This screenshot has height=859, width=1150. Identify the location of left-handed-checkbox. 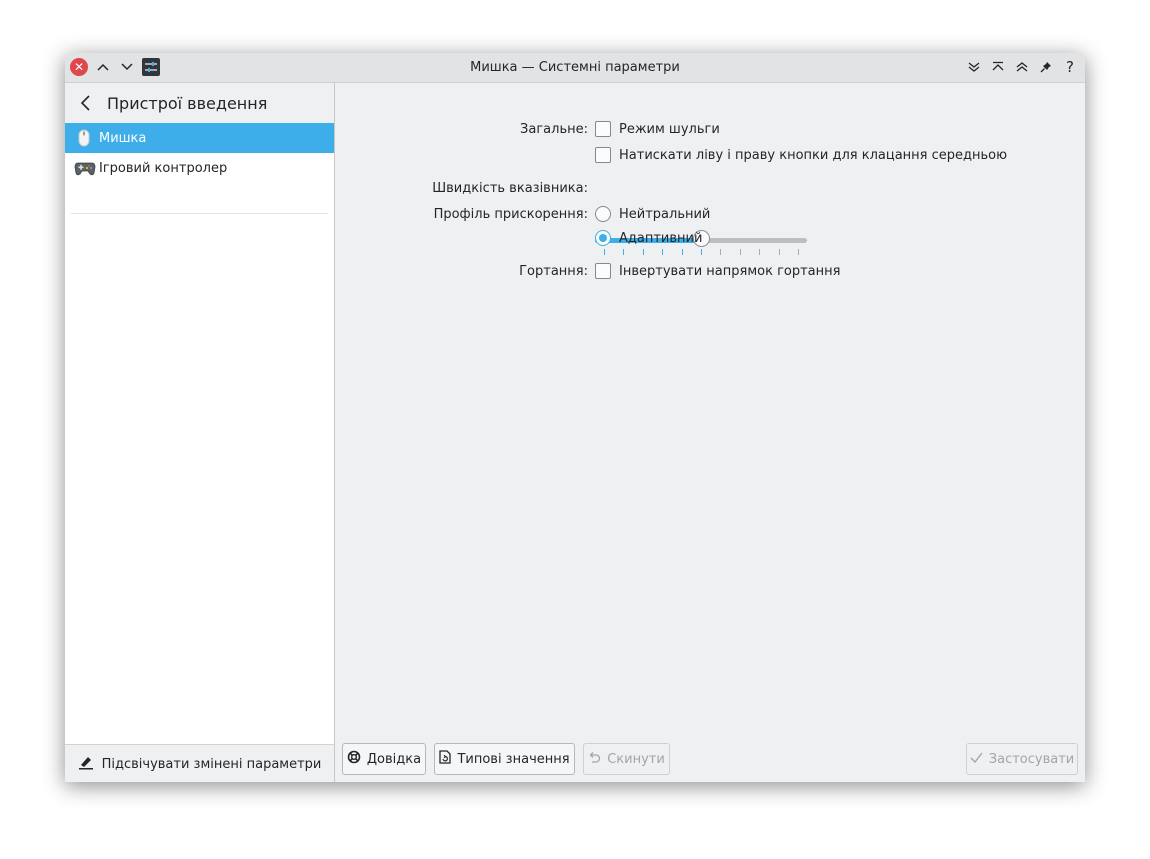
(603, 129).